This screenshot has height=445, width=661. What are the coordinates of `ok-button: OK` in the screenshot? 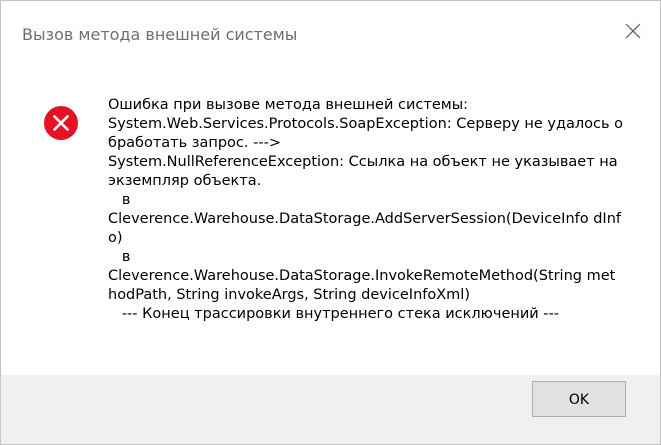 It's located at (579, 399).